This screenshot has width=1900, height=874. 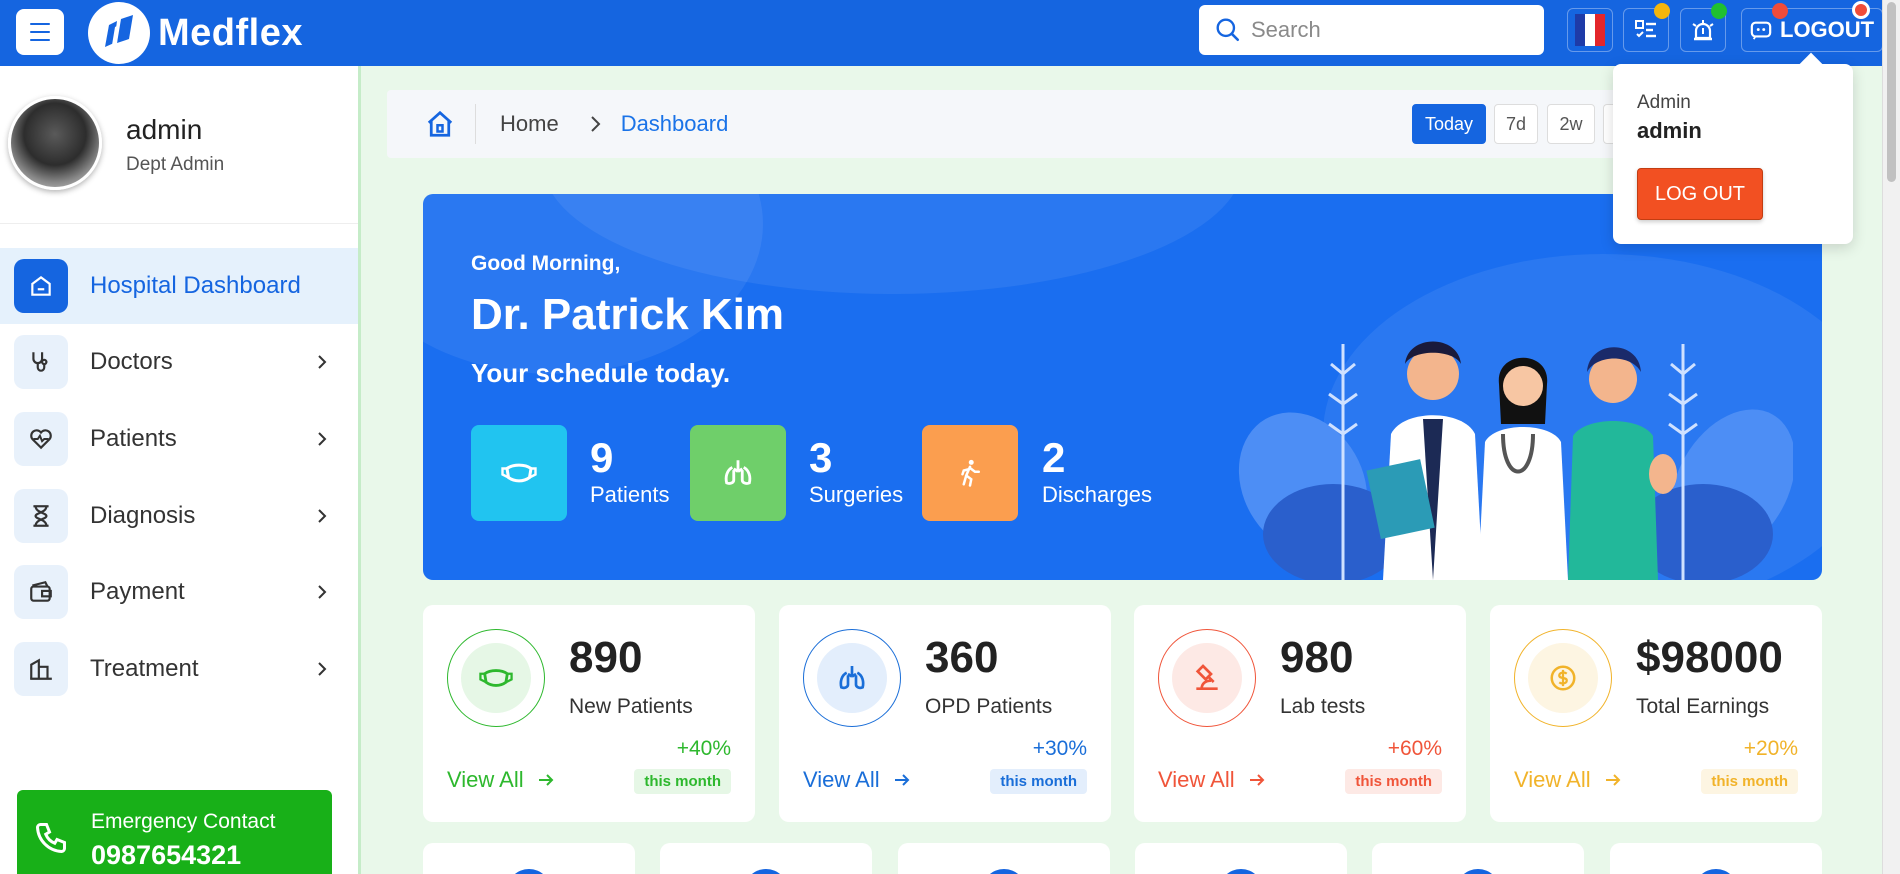 What do you see at coordinates (1037, 124) in the screenshot?
I see `breadcrumb: Home Dashboard Today 7d 2w` at bounding box center [1037, 124].